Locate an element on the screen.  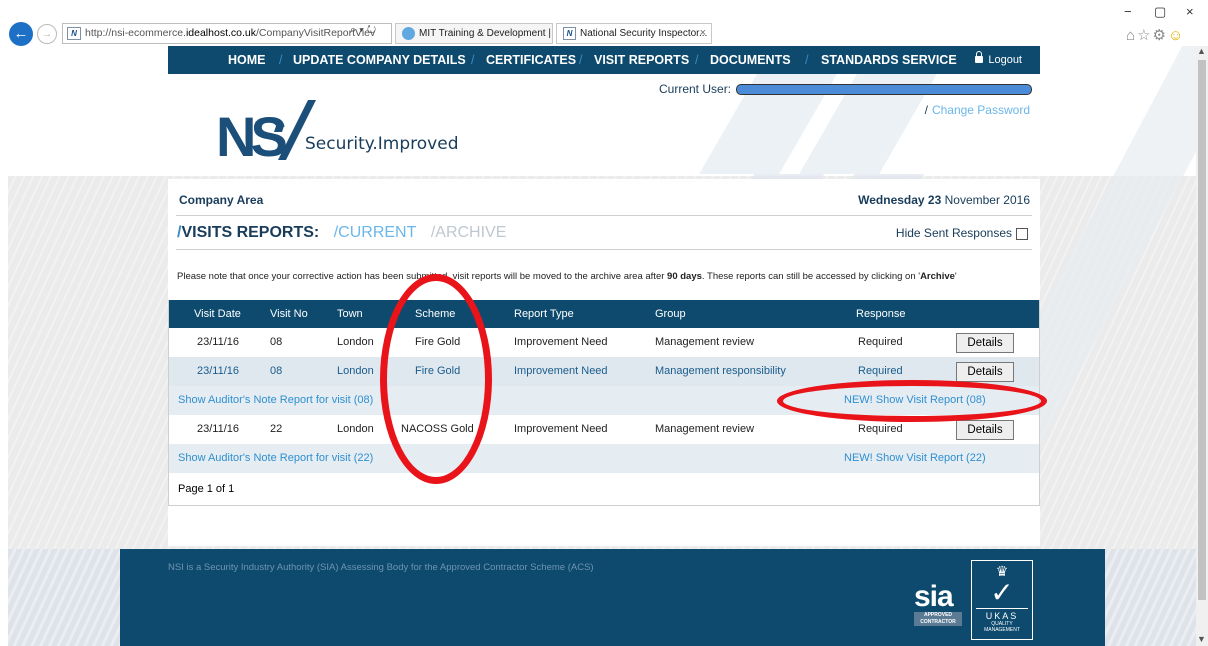
page-title: /VISITS REPORTS: /CURRENT /ARCHIVE is located at coordinates (341, 233).